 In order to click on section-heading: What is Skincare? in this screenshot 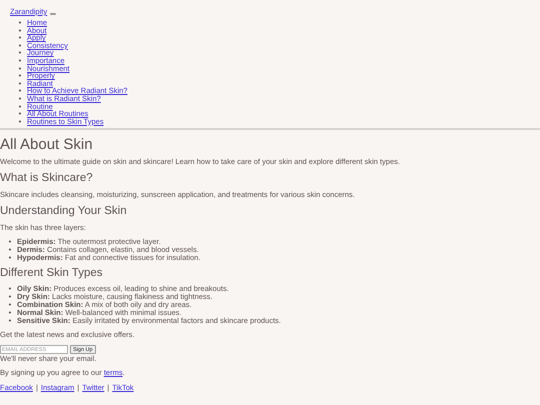, I will do `click(47, 179)`.